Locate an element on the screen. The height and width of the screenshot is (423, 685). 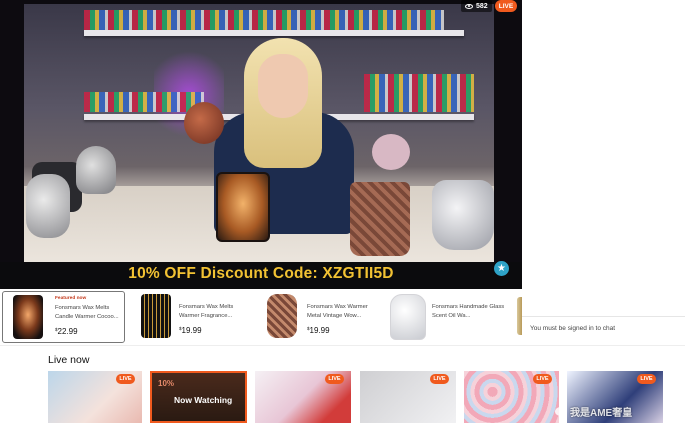
wechat-icon is located at coordinates (560, 411).